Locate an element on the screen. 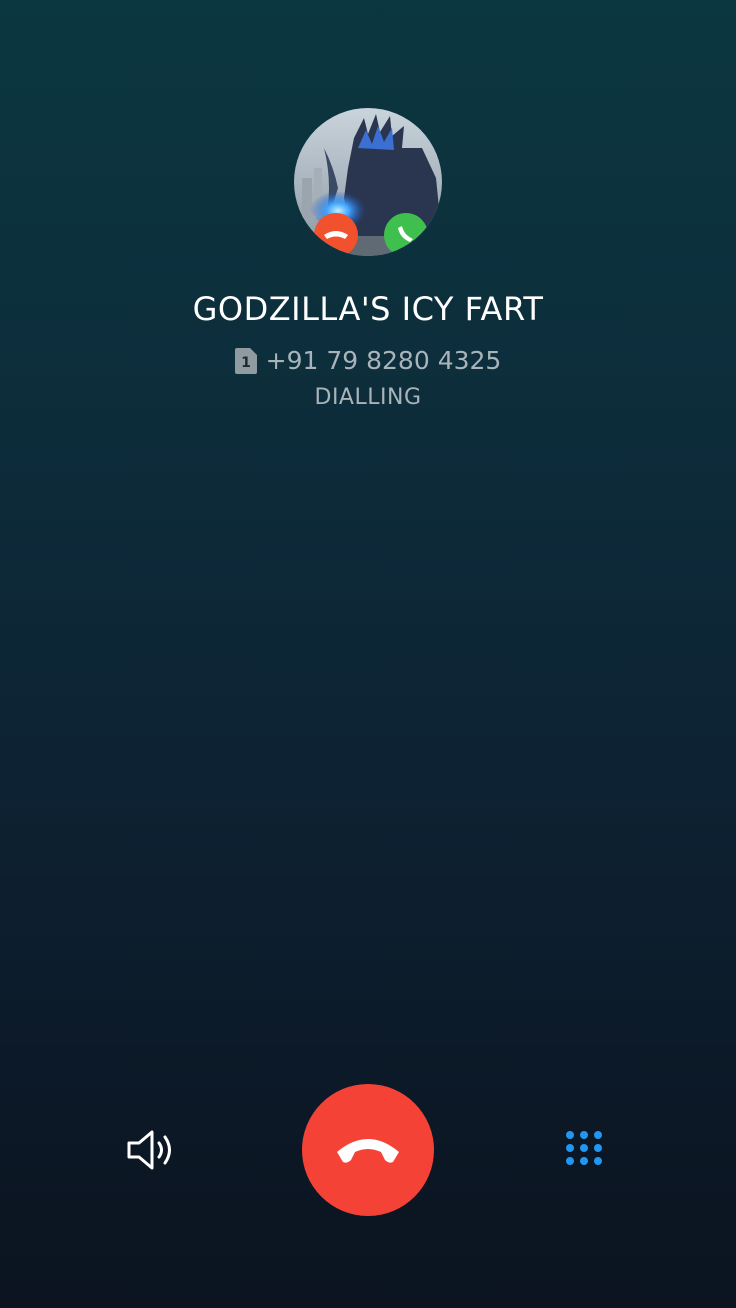  end-call-button is located at coordinates (368, 1150).